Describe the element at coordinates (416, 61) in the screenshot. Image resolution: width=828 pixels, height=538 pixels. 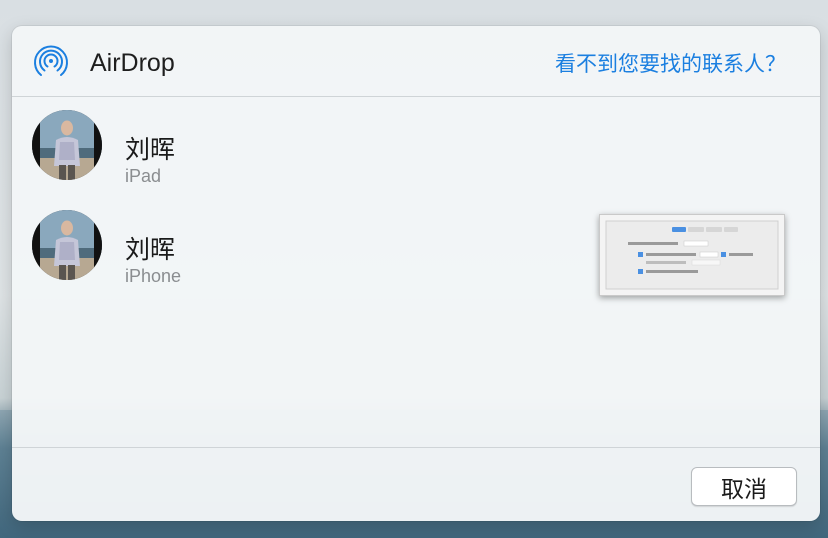
I see `sheet-header: AirDrop 看不到您要找的联系人？` at that location.